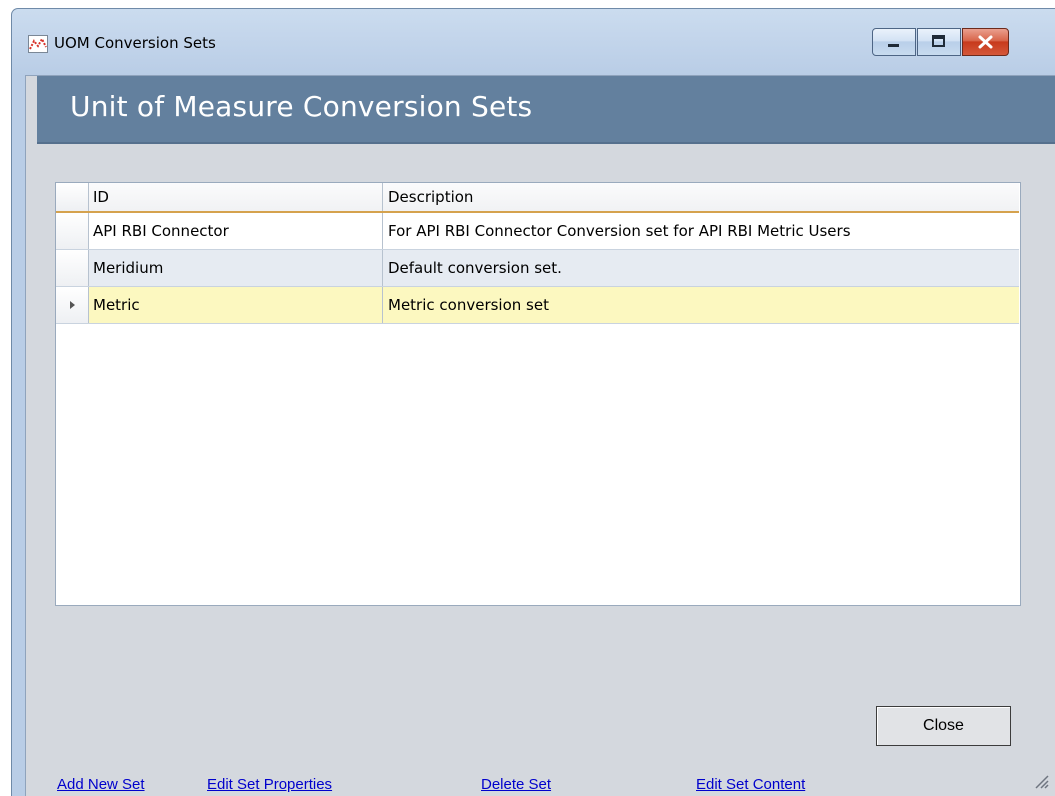 The image size is (1055, 796). What do you see at coordinates (516, 784) in the screenshot?
I see `delete-set-link: Delete Set` at bounding box center [516, 784].